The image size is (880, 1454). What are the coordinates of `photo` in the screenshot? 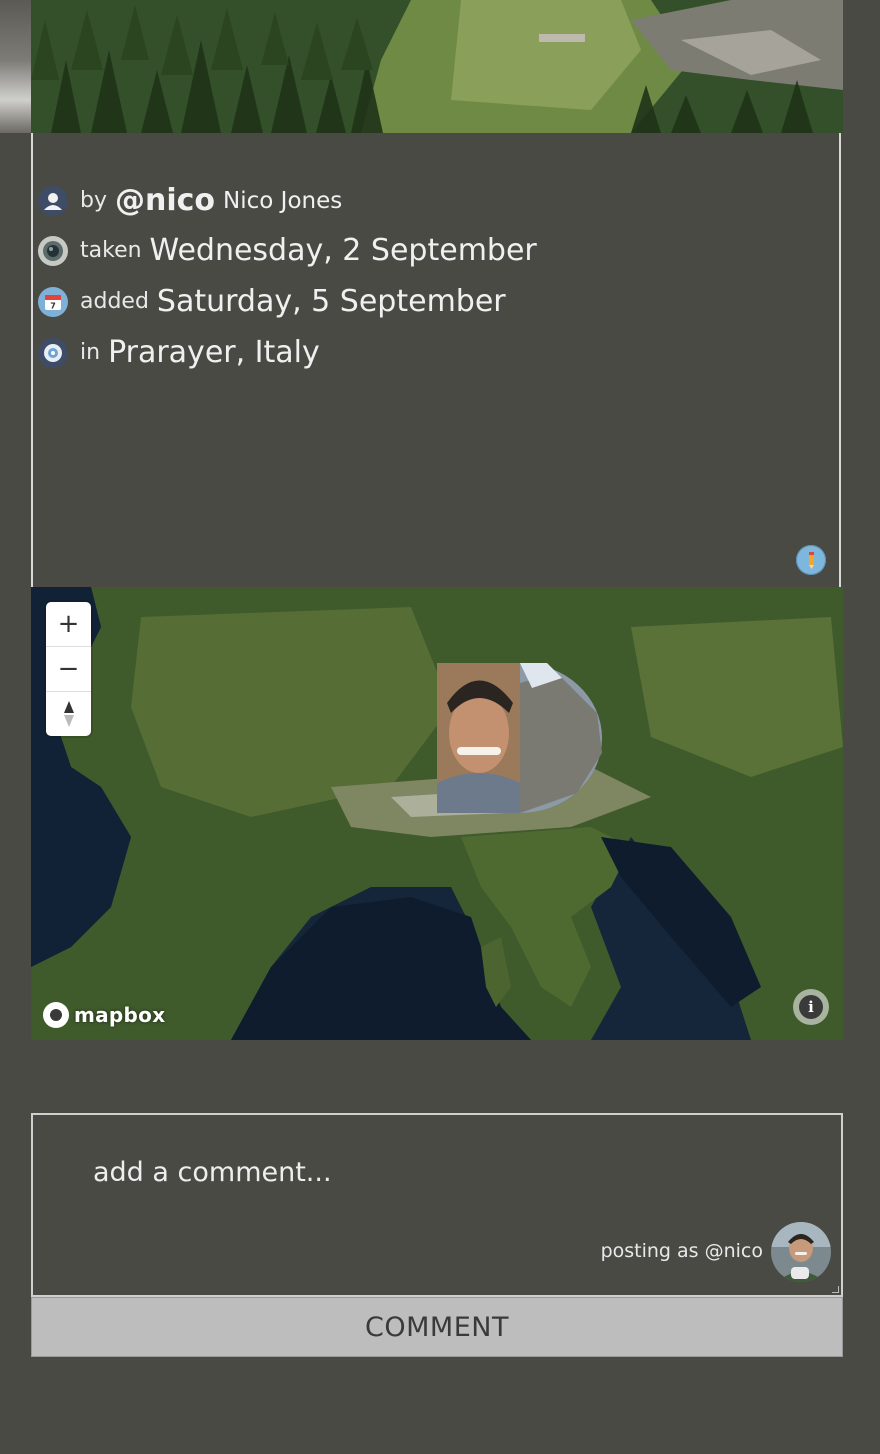 It's located at (437, 66).